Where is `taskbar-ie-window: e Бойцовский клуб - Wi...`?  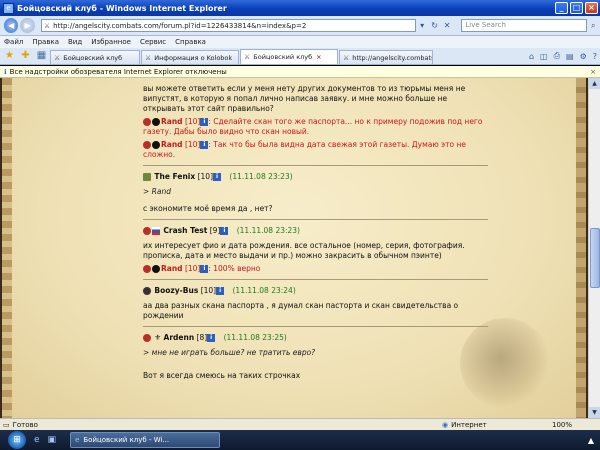
taskbar-ie-window: e Бойцовский клуб - Wi... is located at coordinates (145, 440).